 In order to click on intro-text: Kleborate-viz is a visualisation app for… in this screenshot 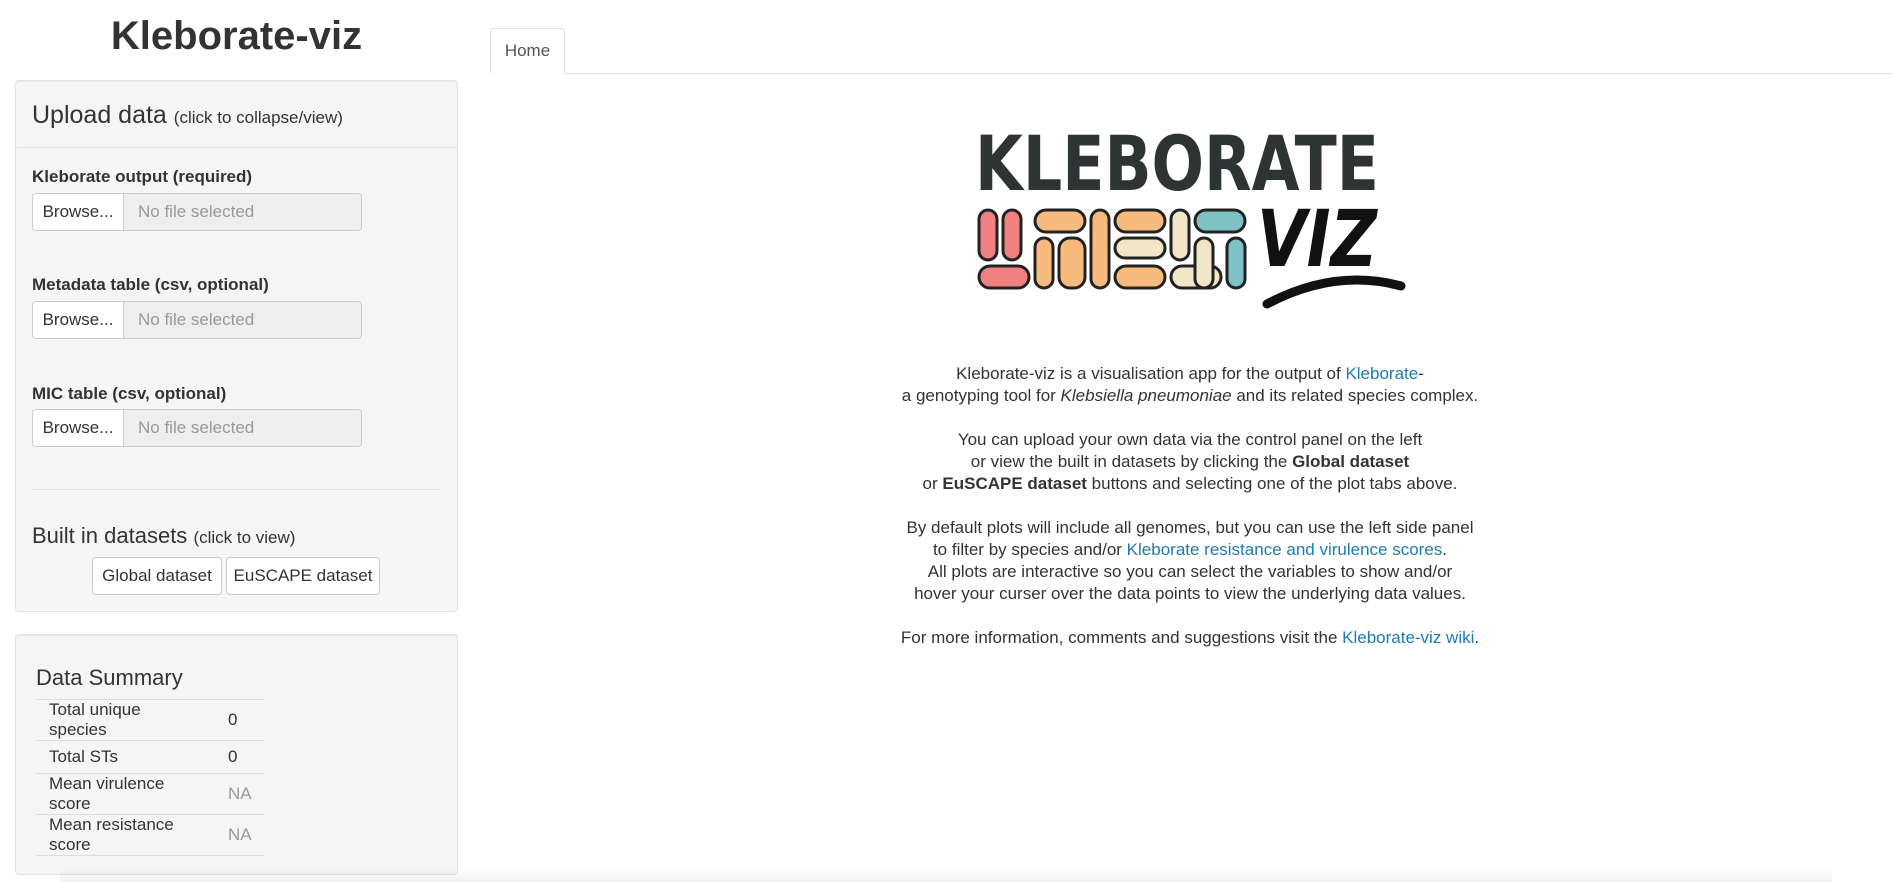, I will do `click(1151, 373)`.